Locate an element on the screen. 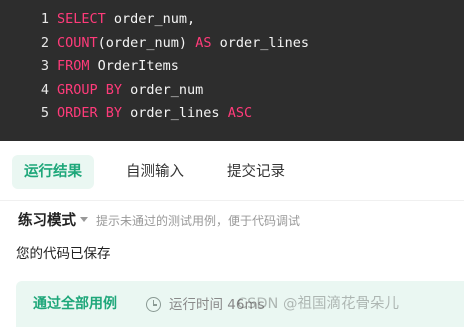 The image size is (464, 327). pass-status: 通过全部用例 is located at coordinates (75, 304).